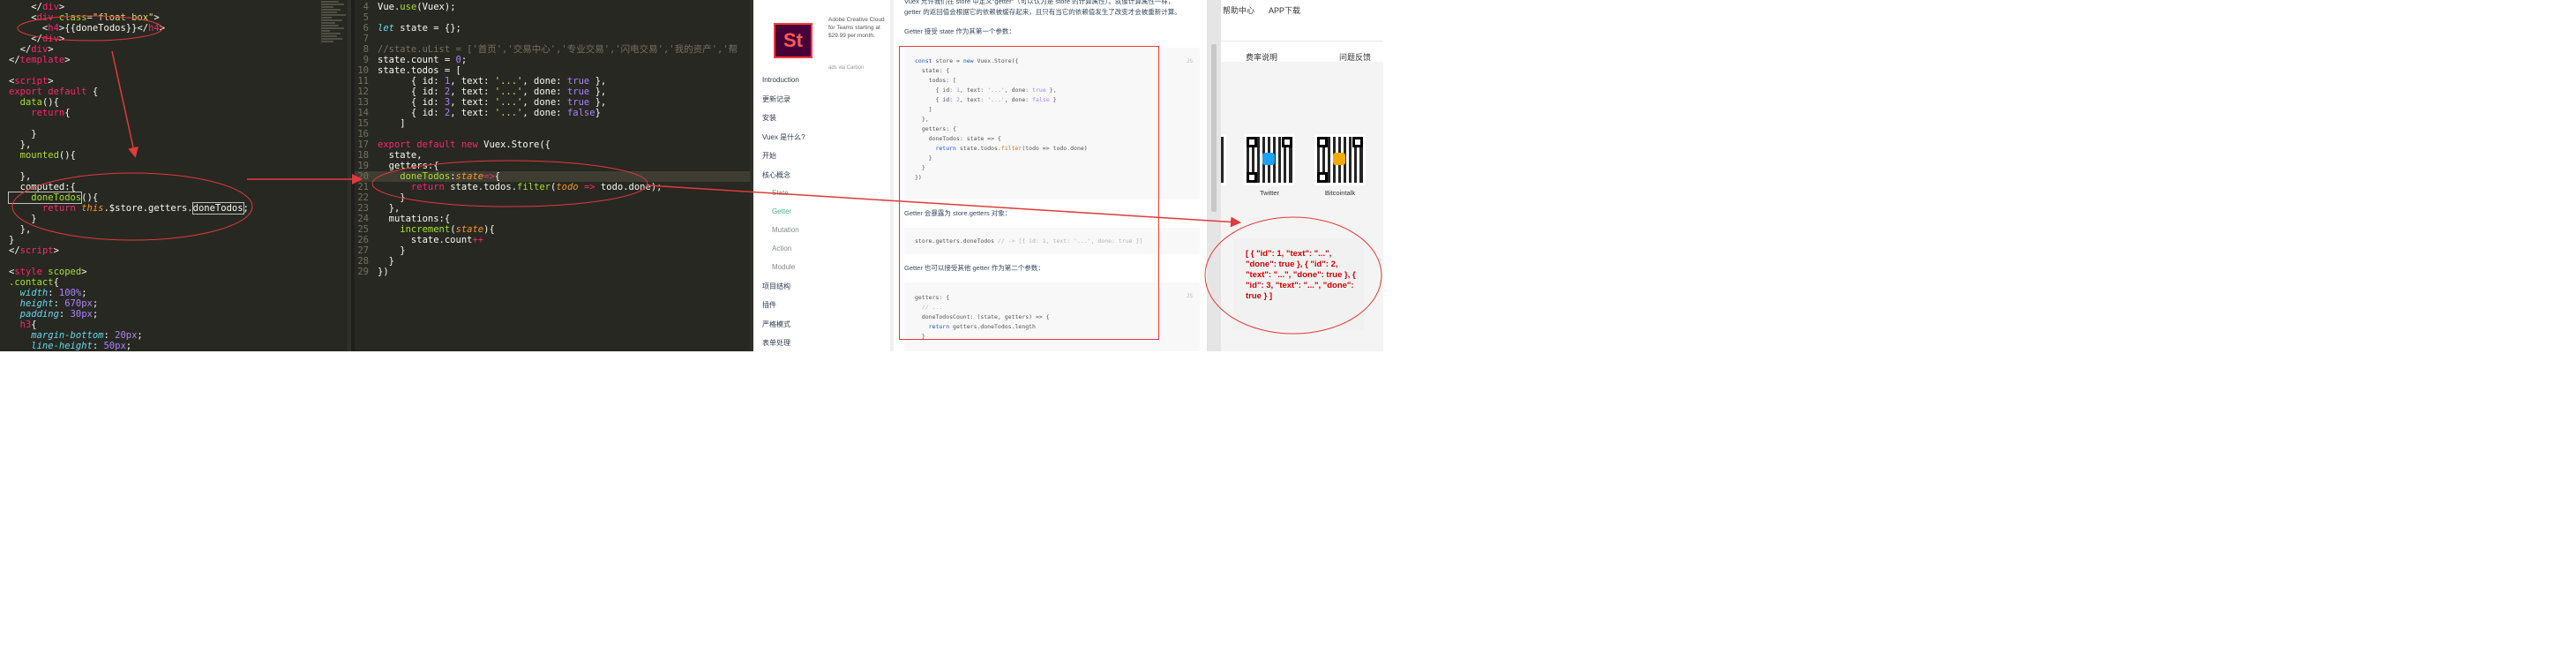 The width and height of the screenshot is (2576, 655). What do you see at coordinates (892, 175) in the screenshot?
I see `sidebar-scrollbar` at bounding box center [892, 175].